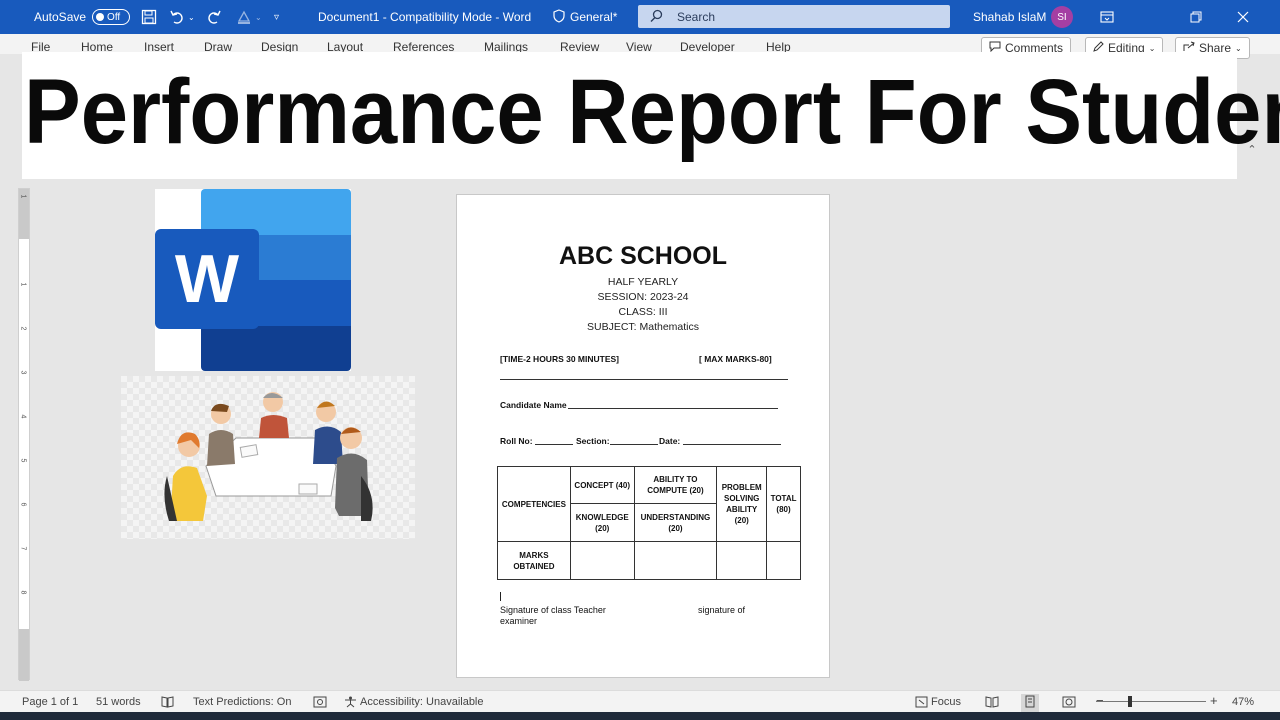 This screenshot has width=1280, height=720. Describe the element at coordinates (516, 441) in the screenshot. I see `roll-no-label: Roll No:` at that location.